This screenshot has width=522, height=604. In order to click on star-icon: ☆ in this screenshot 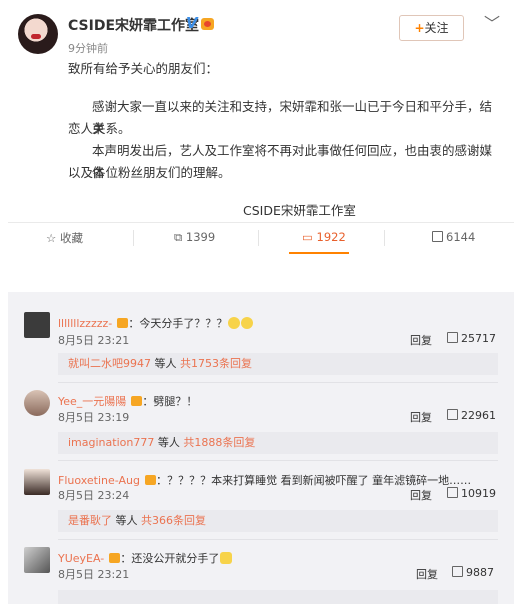, I will do `click(51, 238)`.